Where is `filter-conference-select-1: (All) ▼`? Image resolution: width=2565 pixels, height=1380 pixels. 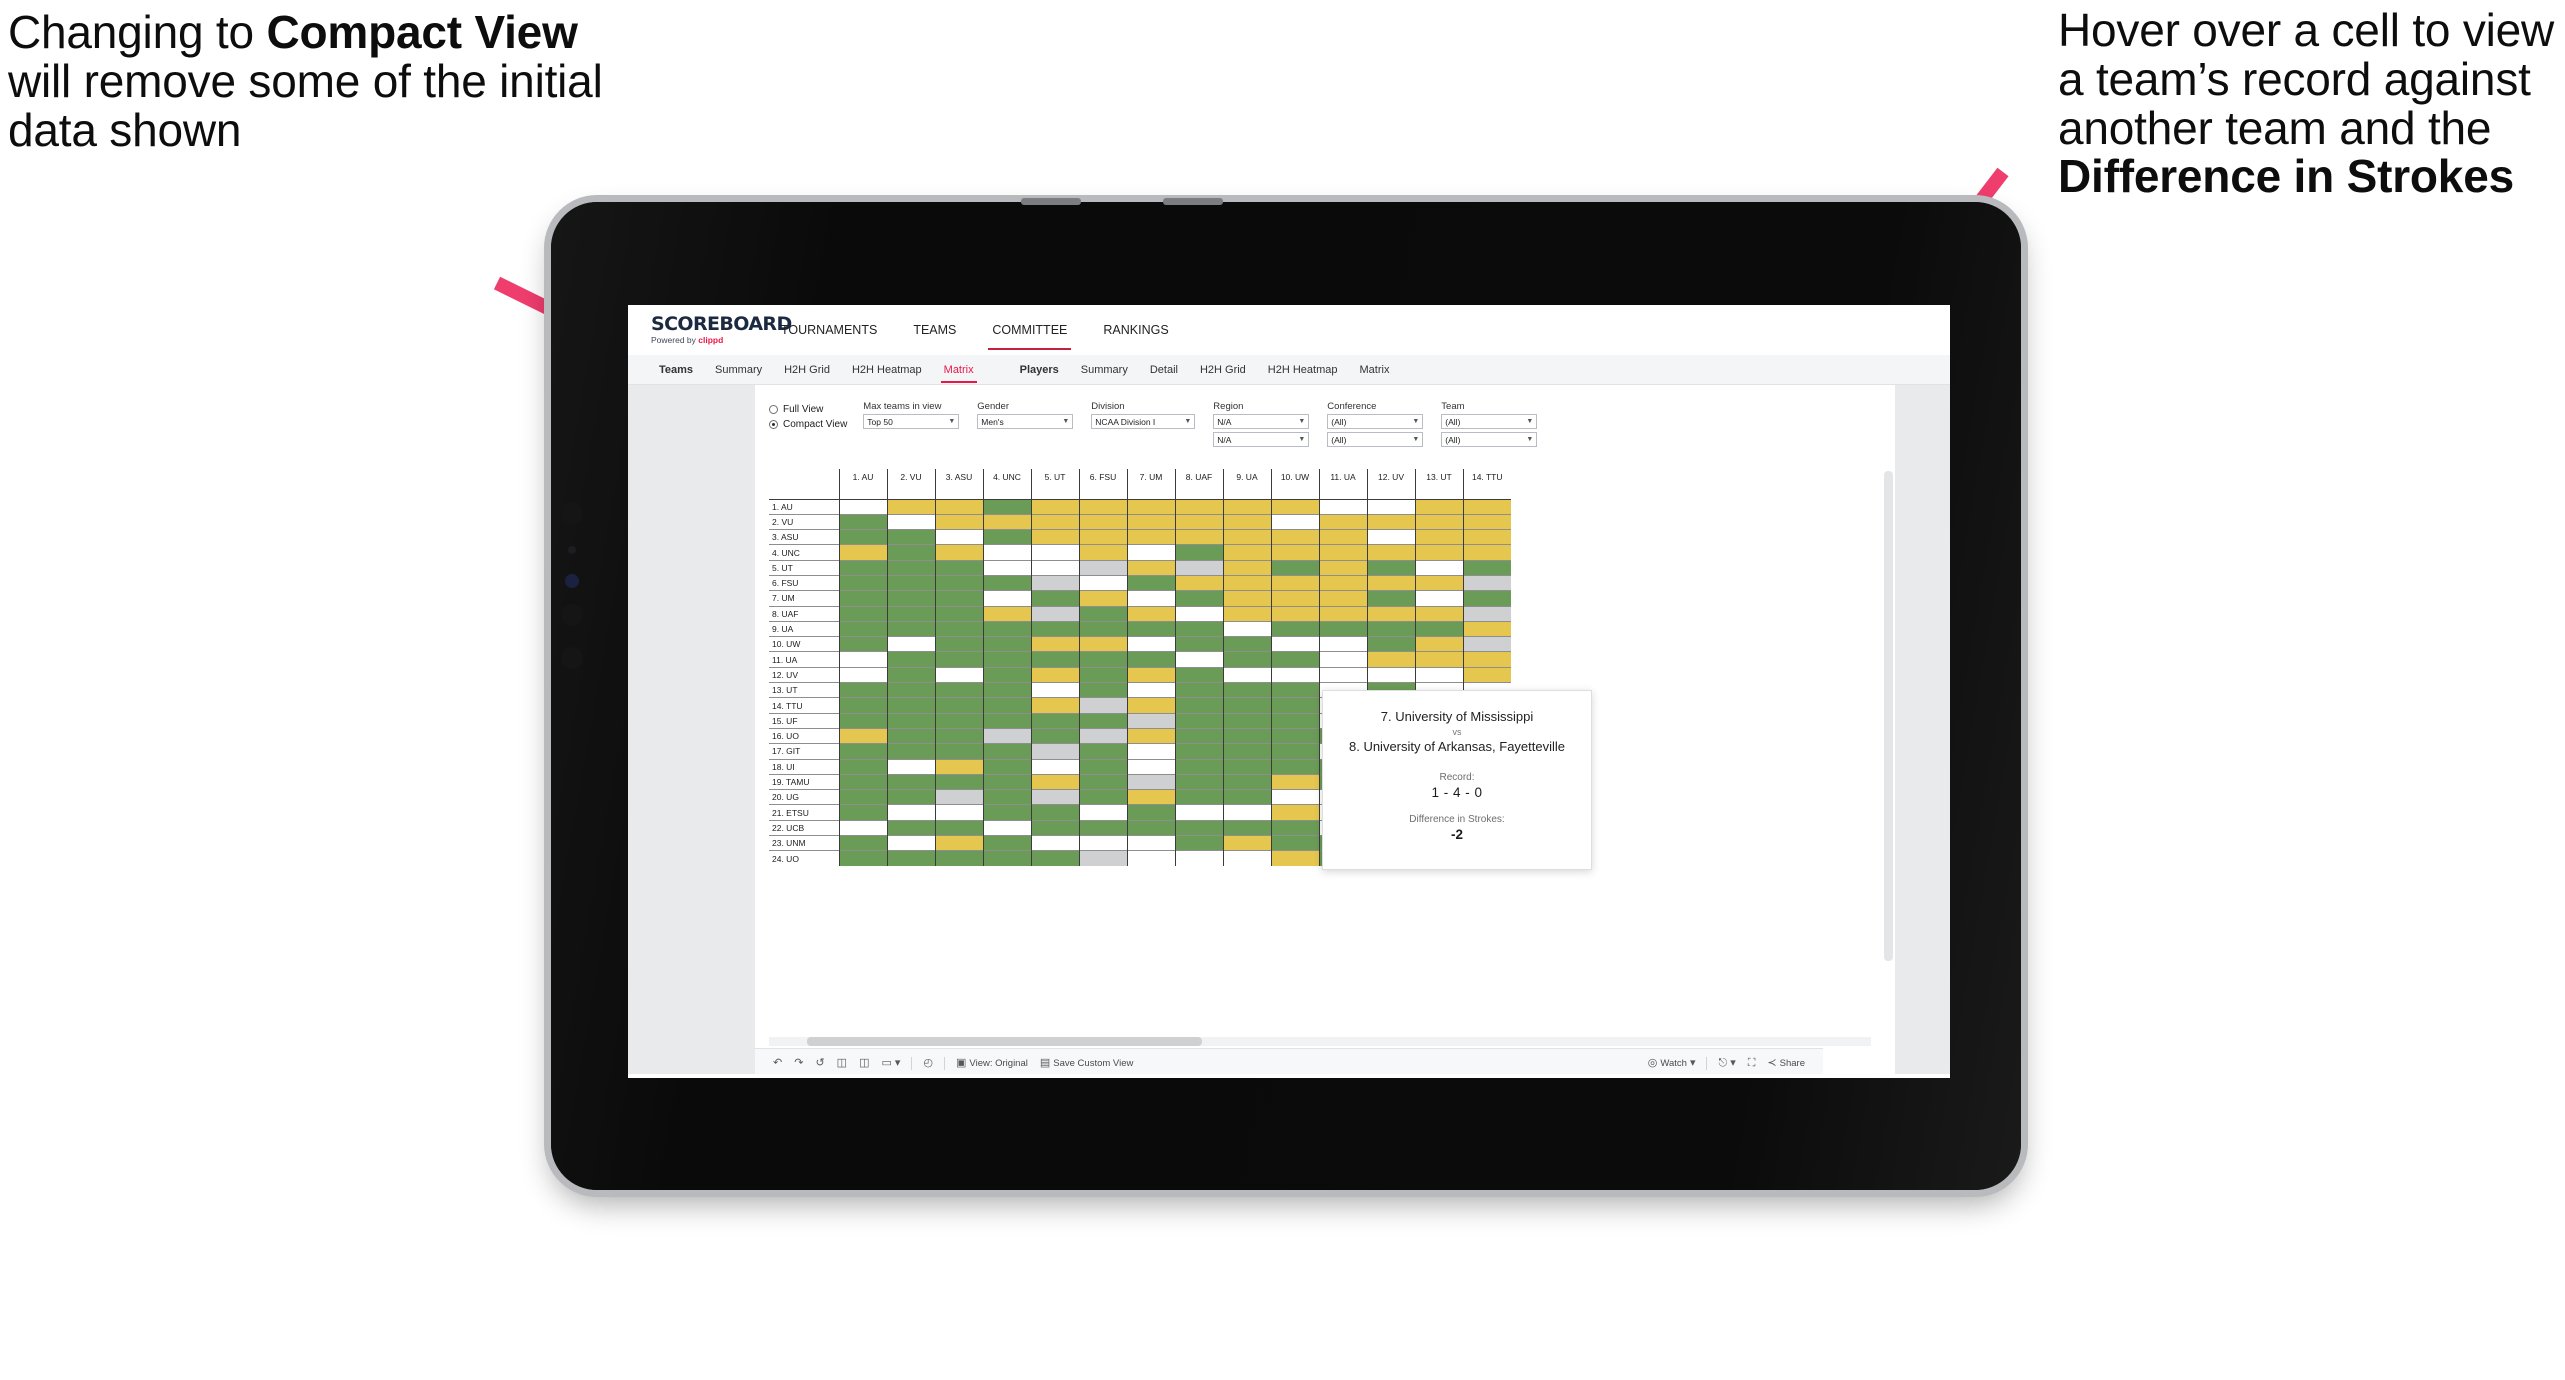
filter-conference-select-1: (All) ▼ is located at coordinates (1375, 421).